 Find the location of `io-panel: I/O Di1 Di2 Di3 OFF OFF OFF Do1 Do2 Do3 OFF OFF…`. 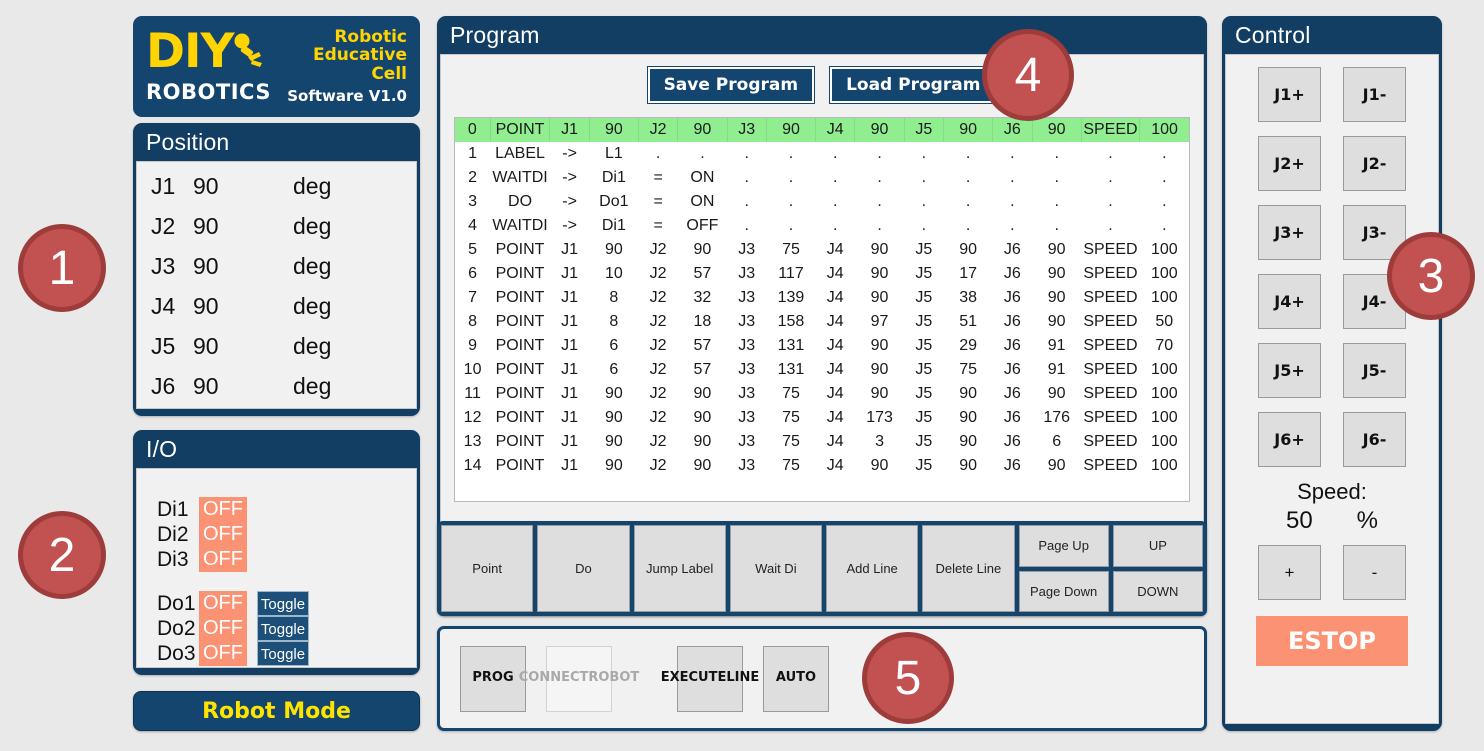

io-panel: I/O Di1 Di2 Di3 OFF OFF OFF Do1 Do2 Do3 OFF OFF… is located at coordinates (276, 552).